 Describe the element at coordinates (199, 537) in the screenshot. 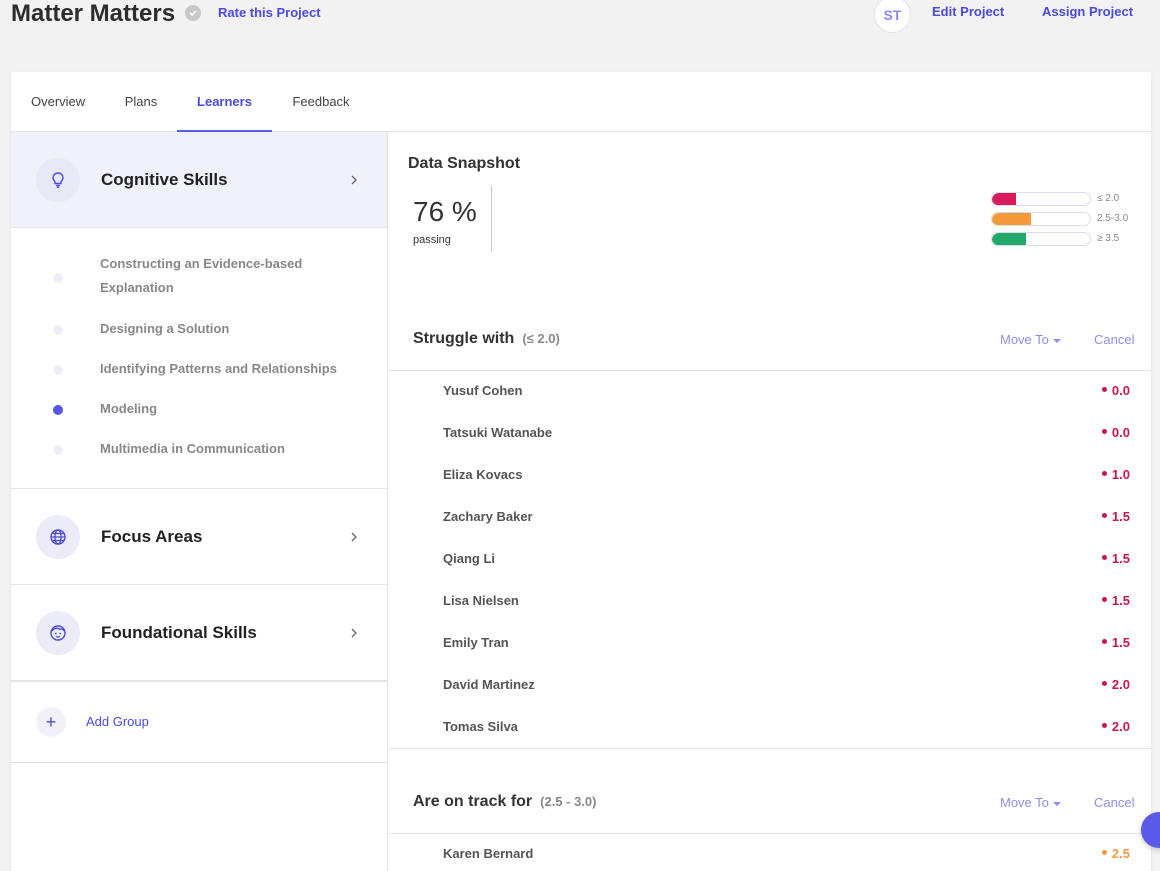

I see `group-focus-areas: Focus Areas` at that location.